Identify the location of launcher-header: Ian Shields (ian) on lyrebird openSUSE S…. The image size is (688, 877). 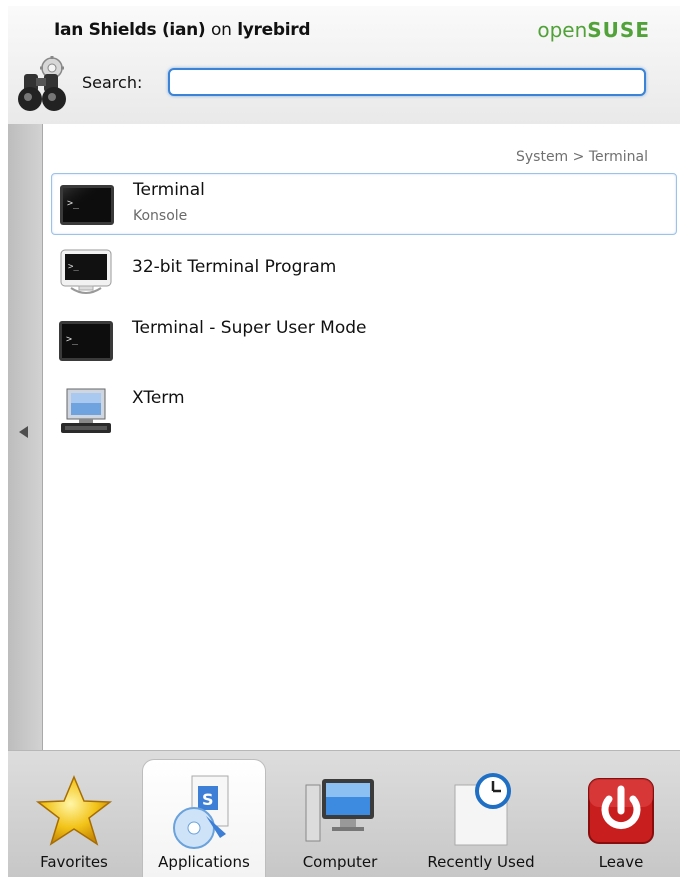
(344, 65).